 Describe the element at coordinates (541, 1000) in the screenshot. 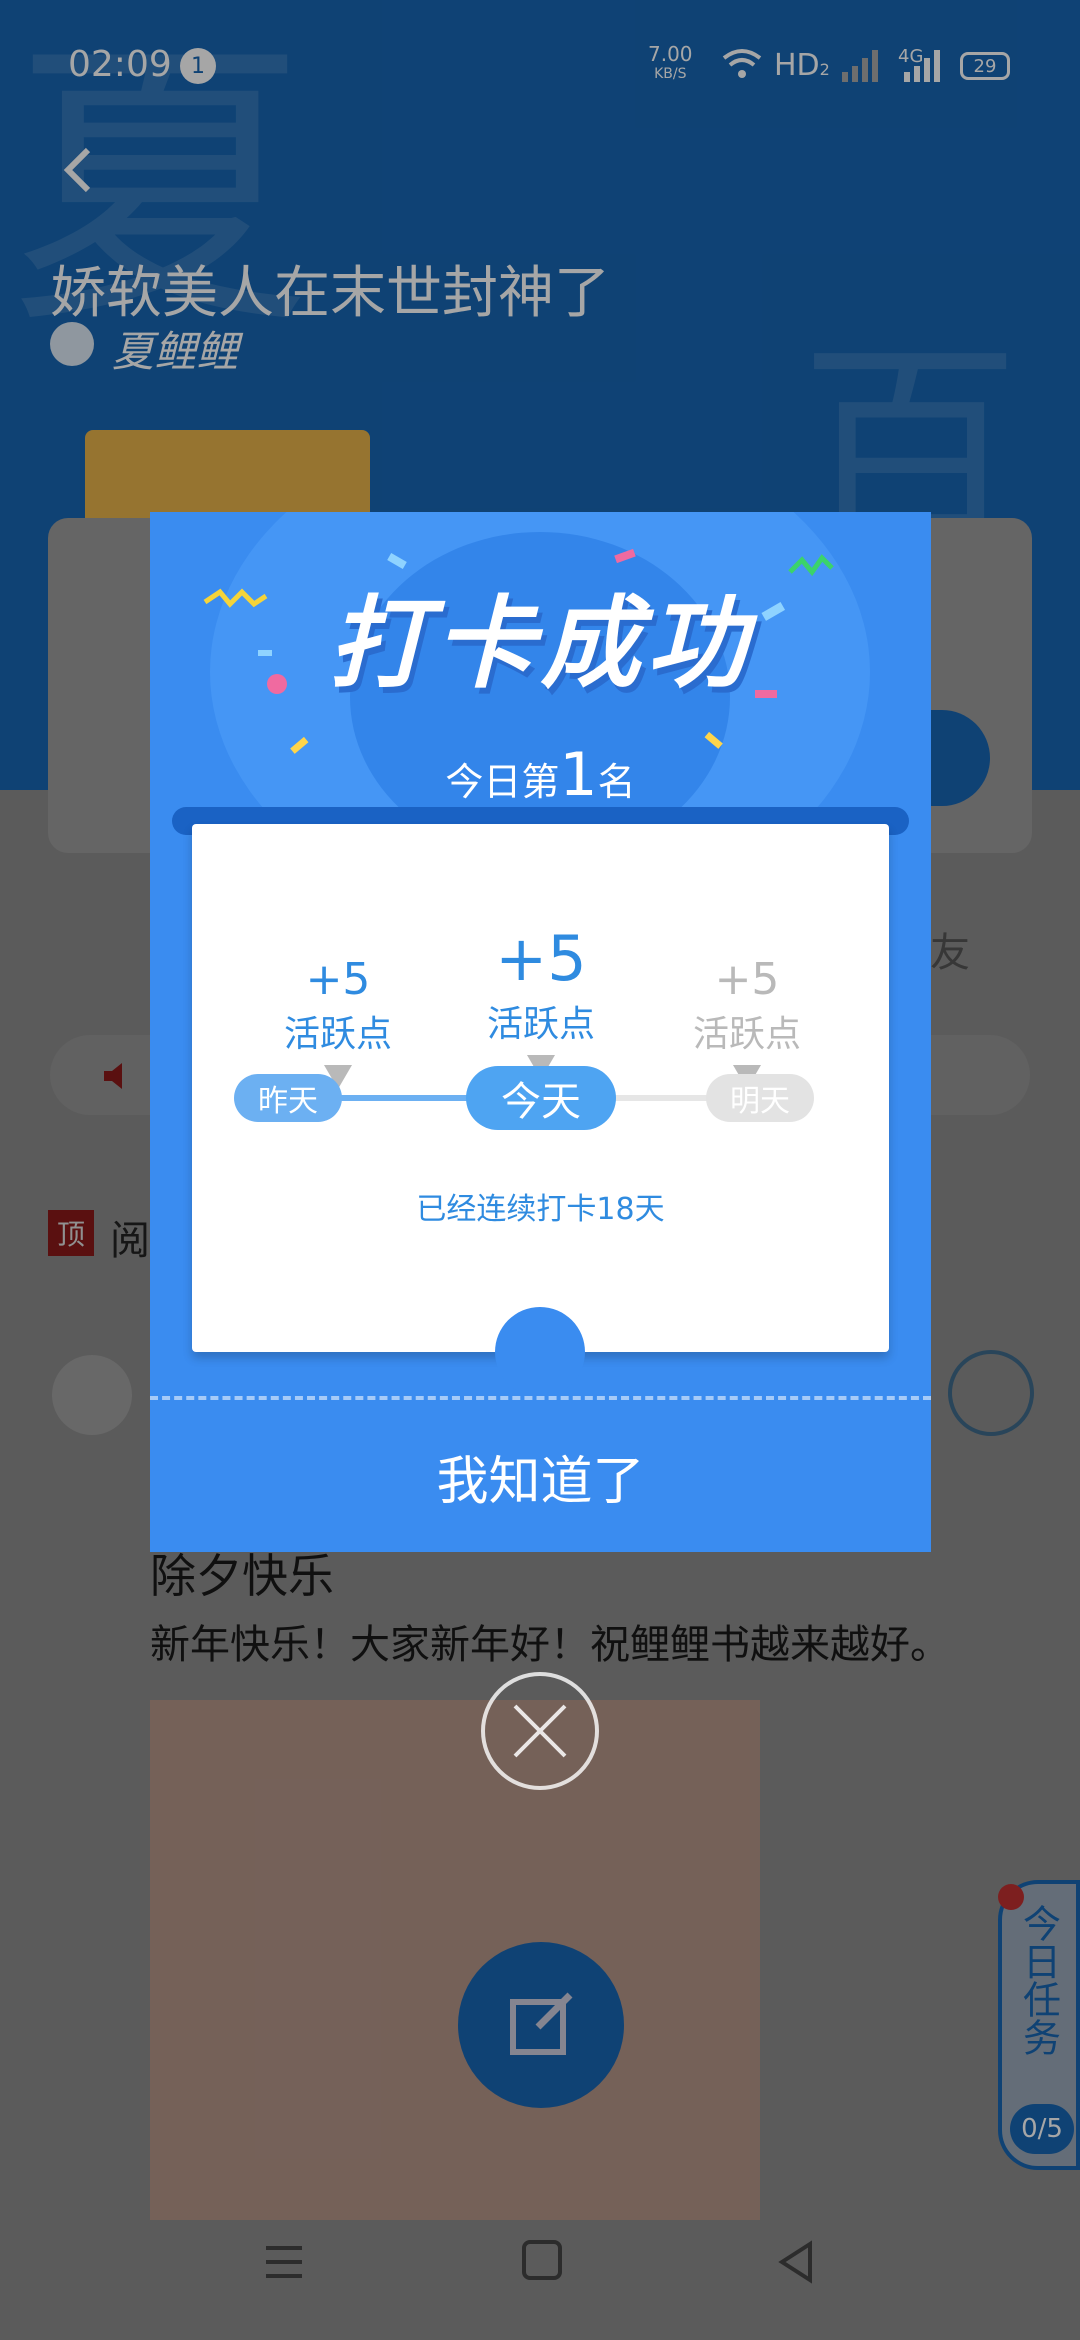

I see `day-today: +5 活跃点` at that location.